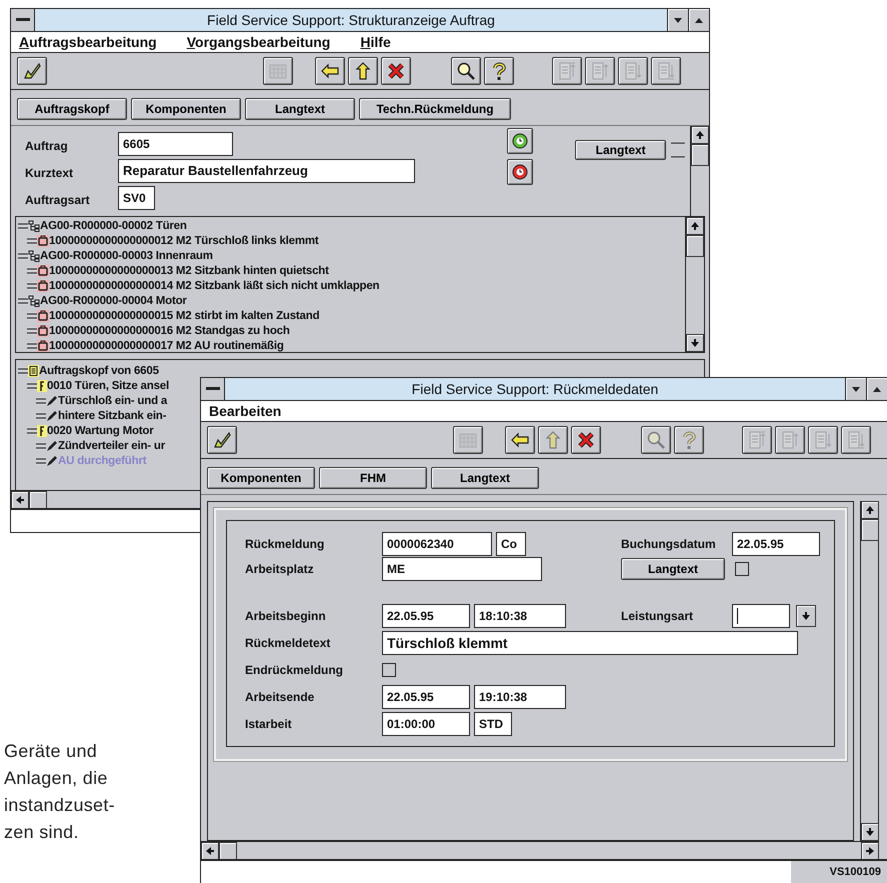 The image size is (887, 883). I want to click on tree-item: Türschloß ein- und a, so click(113, 401).